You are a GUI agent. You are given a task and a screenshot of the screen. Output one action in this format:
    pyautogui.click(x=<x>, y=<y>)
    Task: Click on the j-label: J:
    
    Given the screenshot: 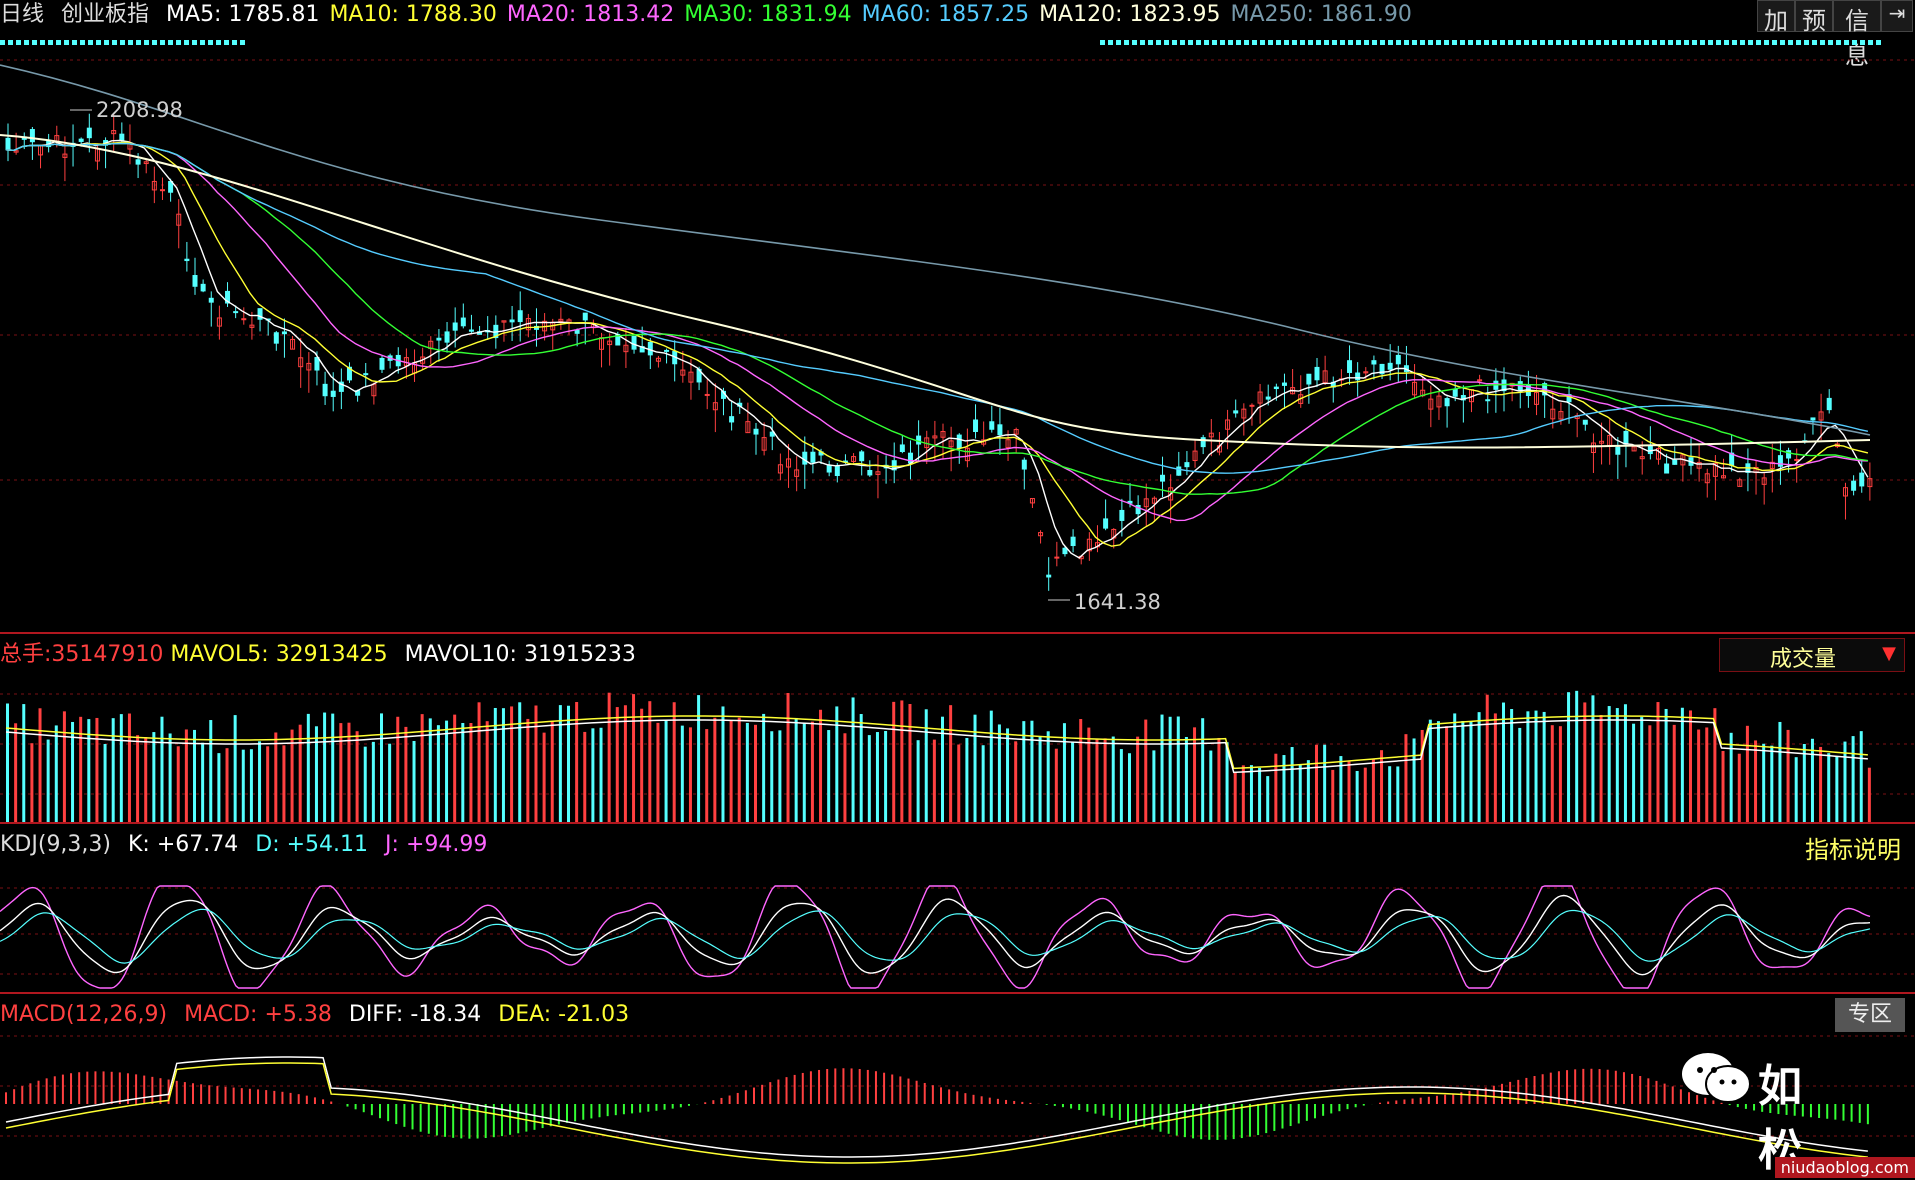 What is the action you would take?
    pyautogui.click(x=392, y=844)
    